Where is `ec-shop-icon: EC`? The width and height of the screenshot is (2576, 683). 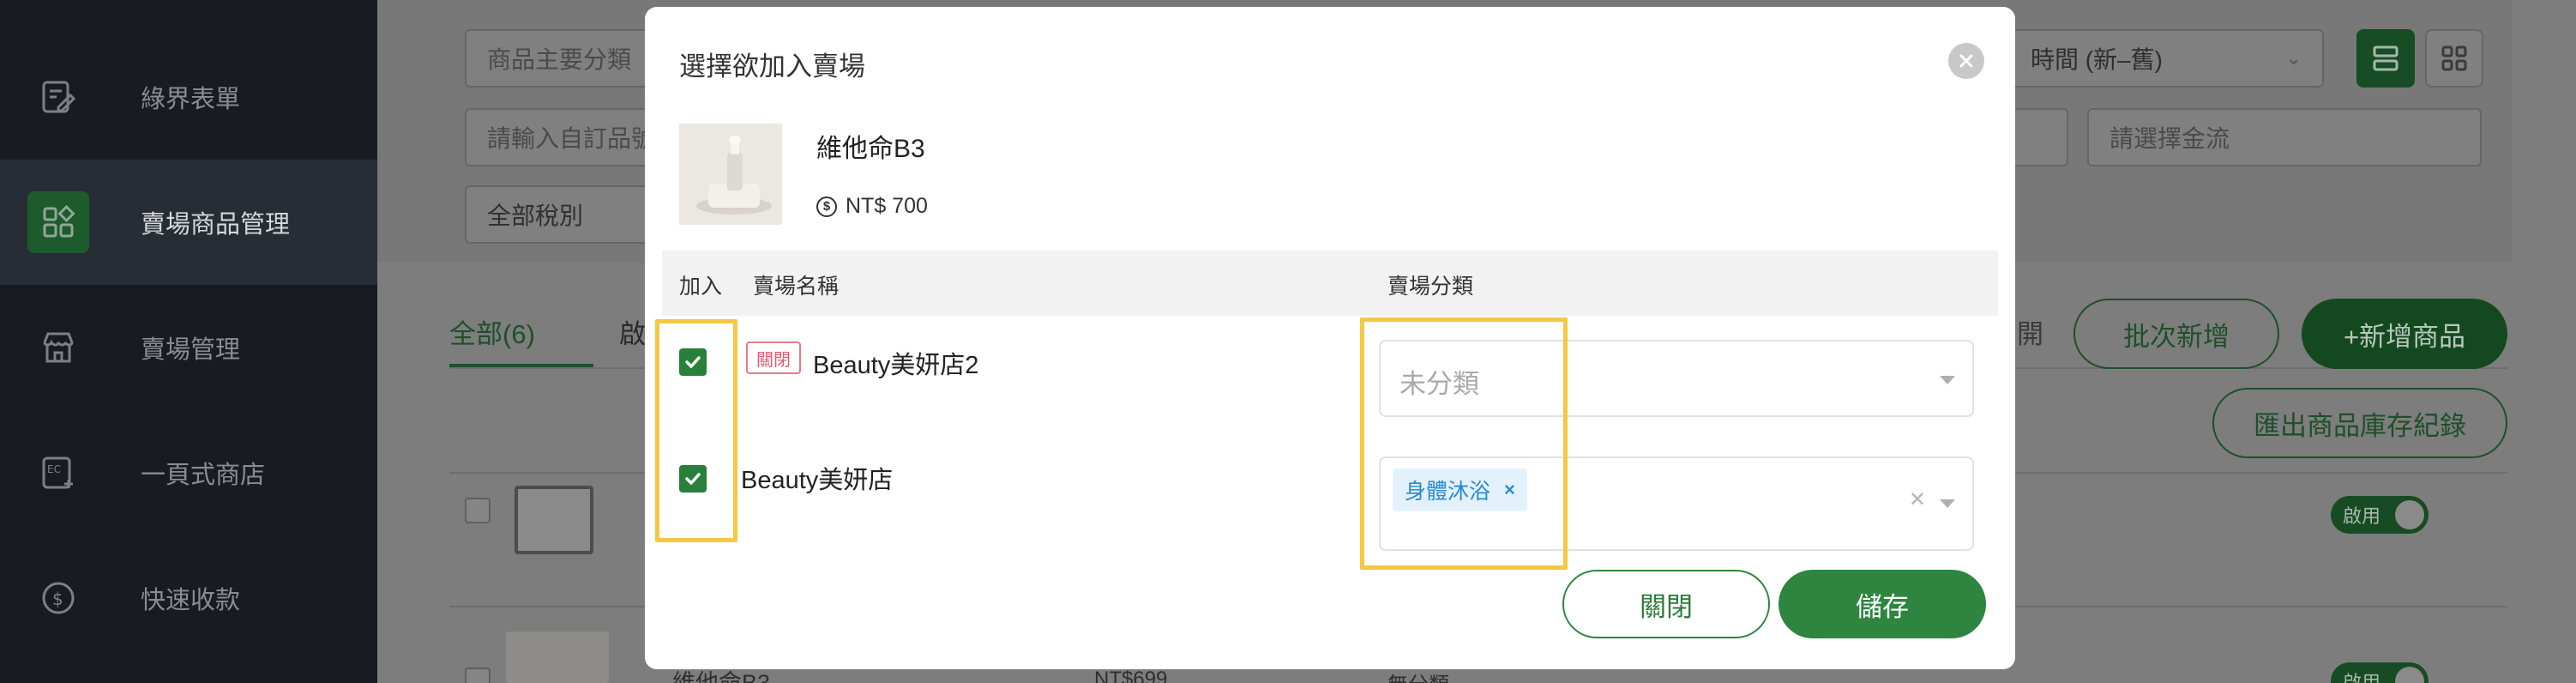
ec-shop-icon: EC is located at coordinates (58, 472).